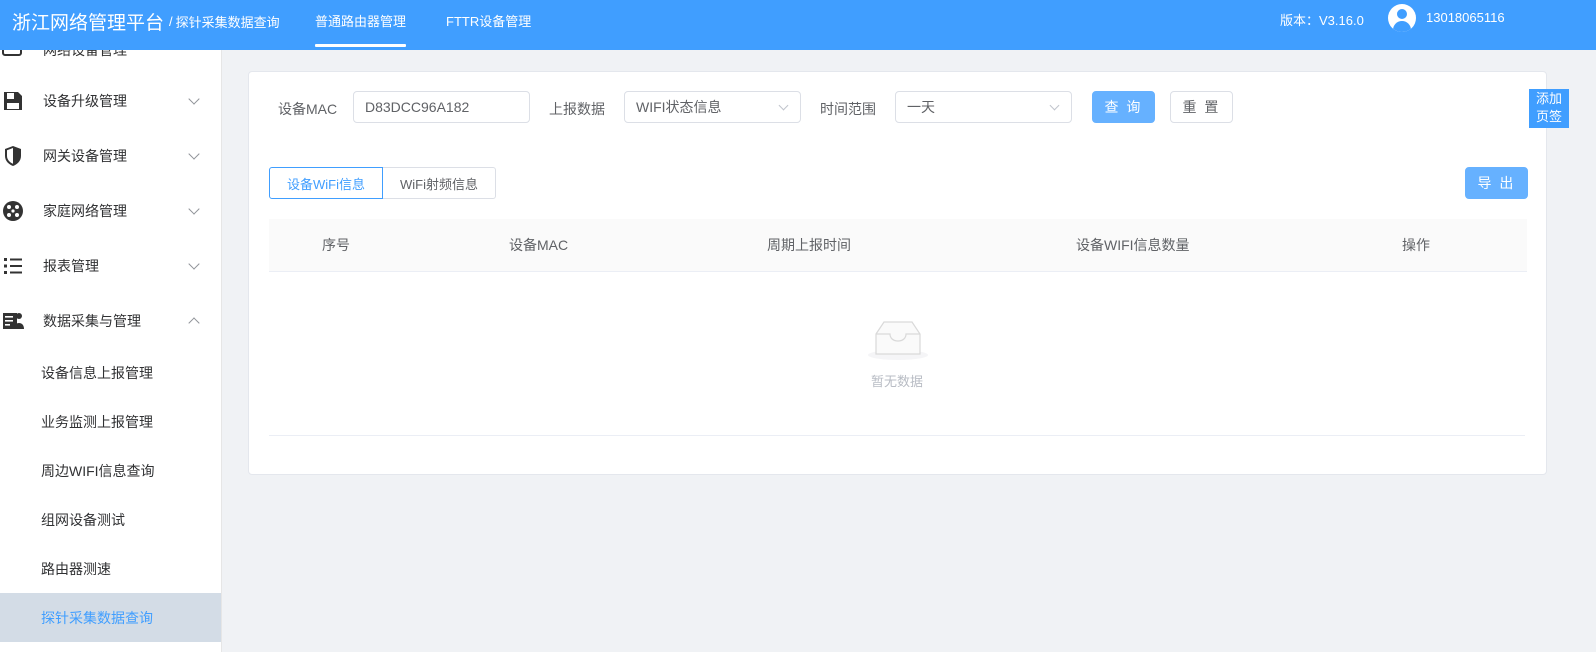 Image resolution: width=1596 pixels, height=652 pixels. What do you see at coordinates (983, 107) in the screenshot?
I see `time-range-select: 一天` at bounding box center [983, 107].